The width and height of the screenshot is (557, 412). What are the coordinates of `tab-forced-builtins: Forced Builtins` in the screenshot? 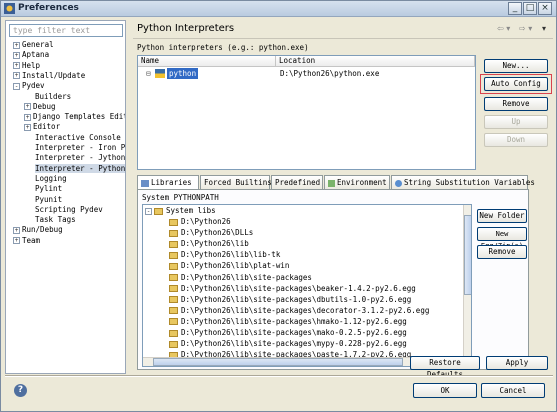 It's located at (236, 182).